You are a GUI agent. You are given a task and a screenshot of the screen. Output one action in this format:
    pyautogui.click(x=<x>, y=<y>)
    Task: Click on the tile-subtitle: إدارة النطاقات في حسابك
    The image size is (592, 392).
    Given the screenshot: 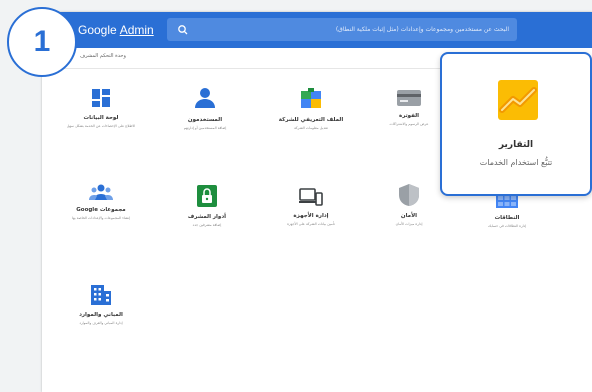 What is the action you would take?
    pyautogui.click(x=507, y=226)
    